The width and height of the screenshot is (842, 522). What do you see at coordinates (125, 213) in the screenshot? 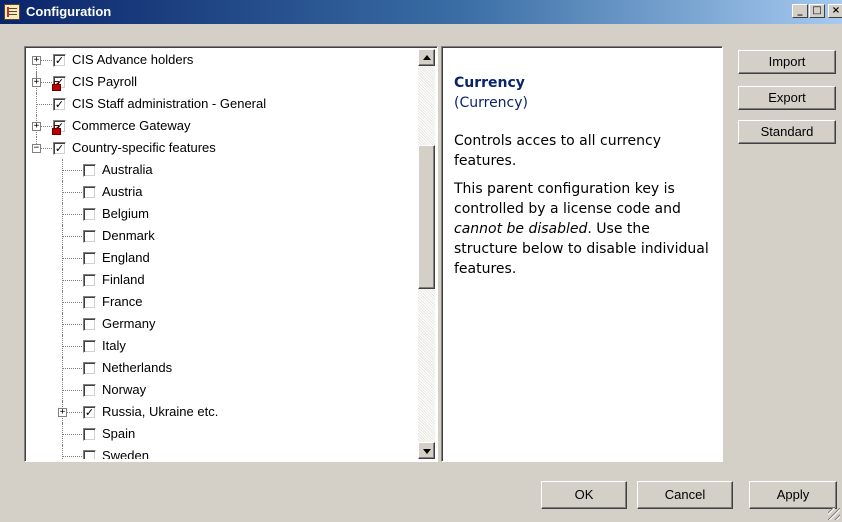
I see `tree-item-label: Belgium` at bounding box center [125, 213].